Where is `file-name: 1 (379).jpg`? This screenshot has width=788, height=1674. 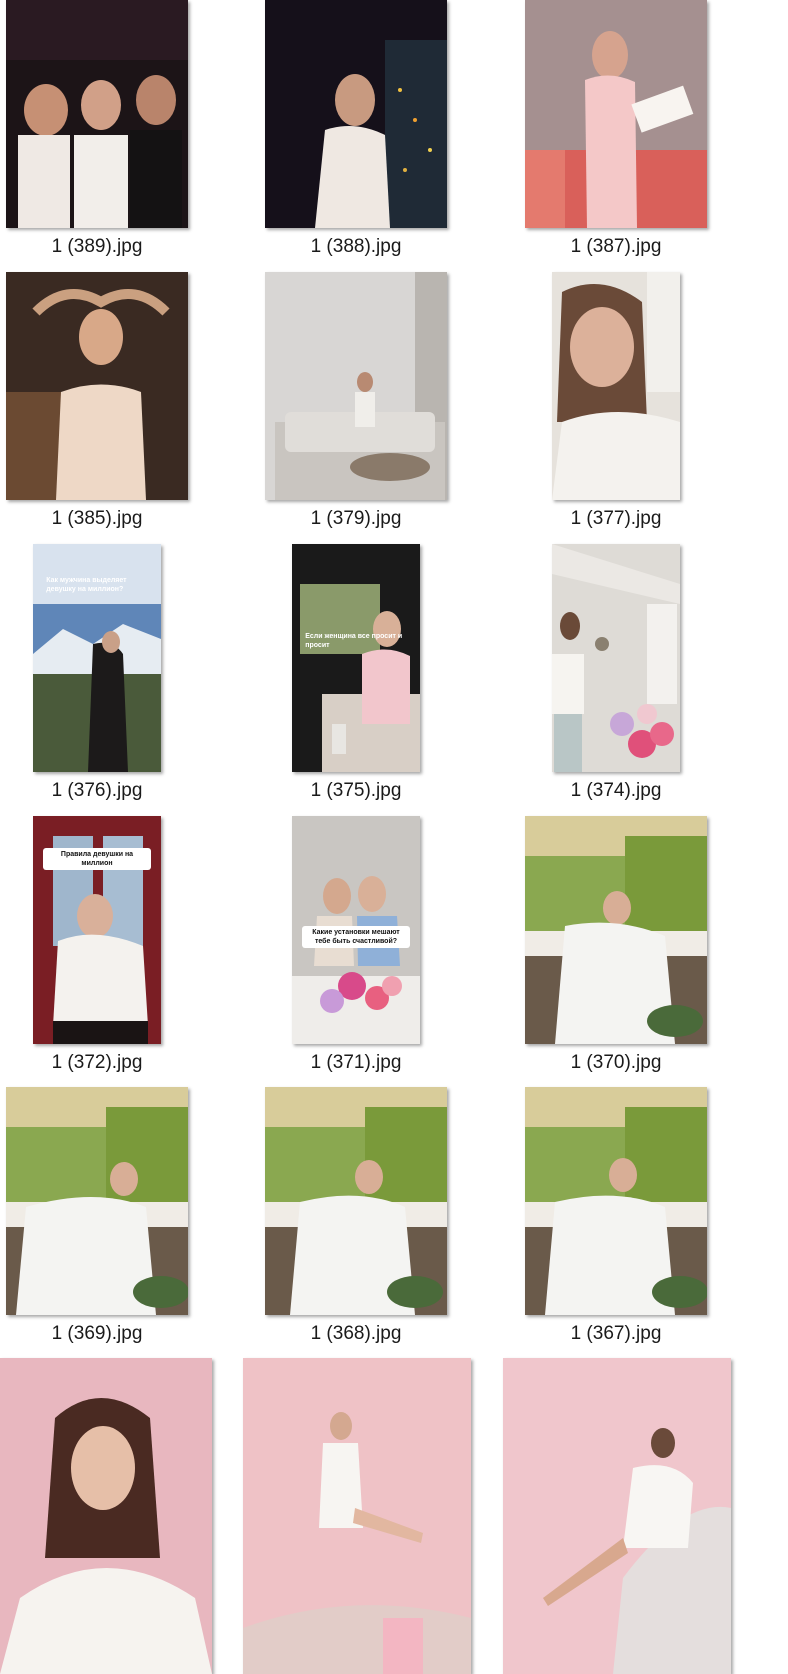
file-name: 1 (379).jpg is located at coordinates (356, 518).